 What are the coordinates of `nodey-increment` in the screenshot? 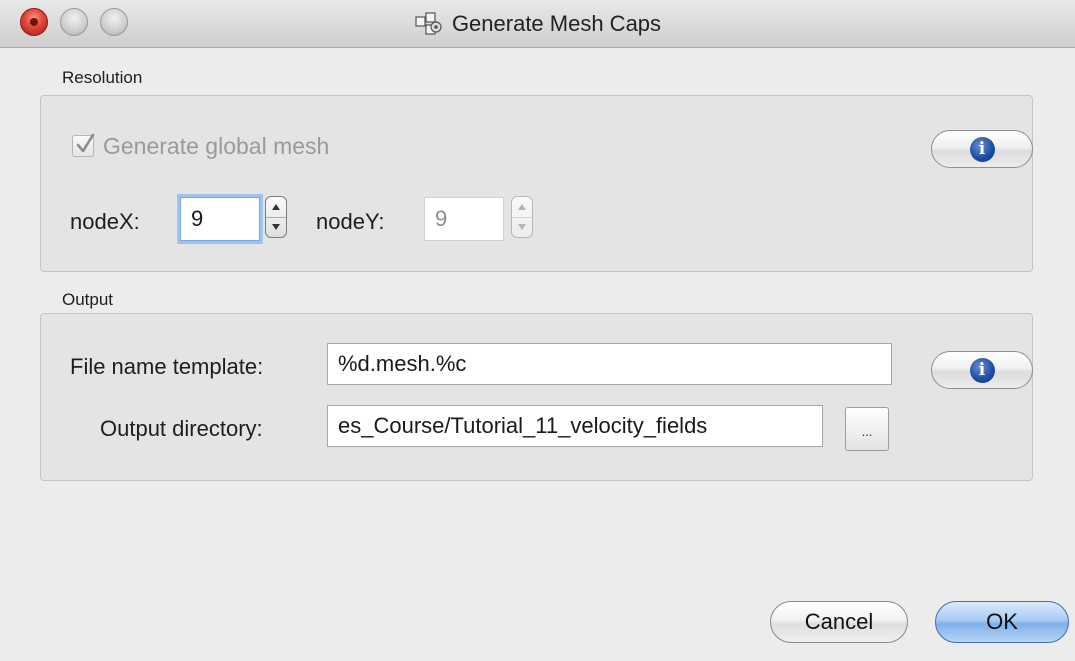 It's located at (522, 207).